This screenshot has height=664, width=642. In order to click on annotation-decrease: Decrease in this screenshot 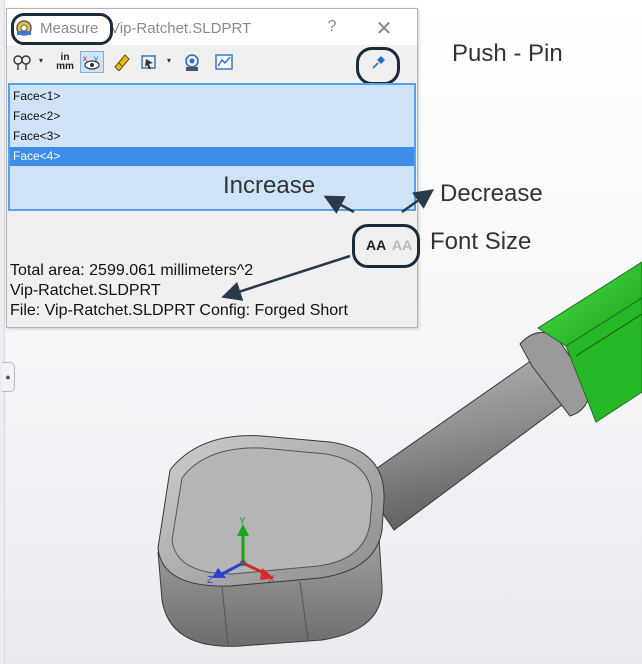, I will do `click(491, 193)`.